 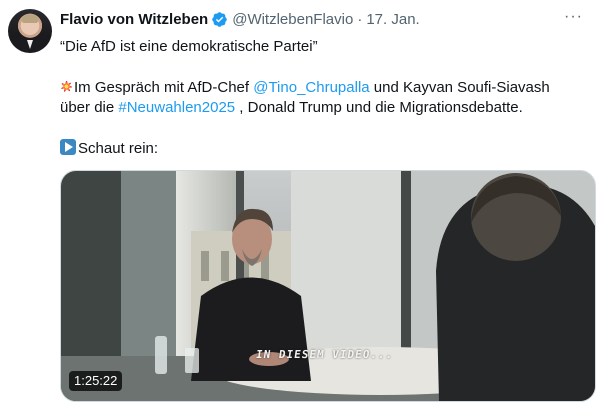 What do you see at coordinates (311, 87) in the screenshot?
I see `mention-link: @Tino_Chrupalla` at bounding box center [311, 87].